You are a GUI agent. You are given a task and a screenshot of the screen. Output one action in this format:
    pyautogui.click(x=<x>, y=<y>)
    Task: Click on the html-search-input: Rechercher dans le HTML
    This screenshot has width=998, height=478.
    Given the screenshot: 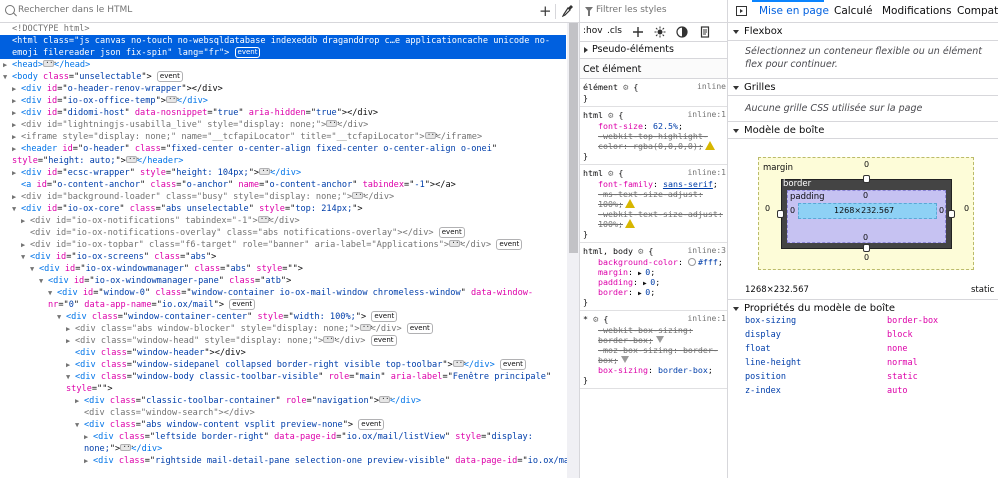 What is the action you would take?
    pyautogui.click(x=268, y=10)
    